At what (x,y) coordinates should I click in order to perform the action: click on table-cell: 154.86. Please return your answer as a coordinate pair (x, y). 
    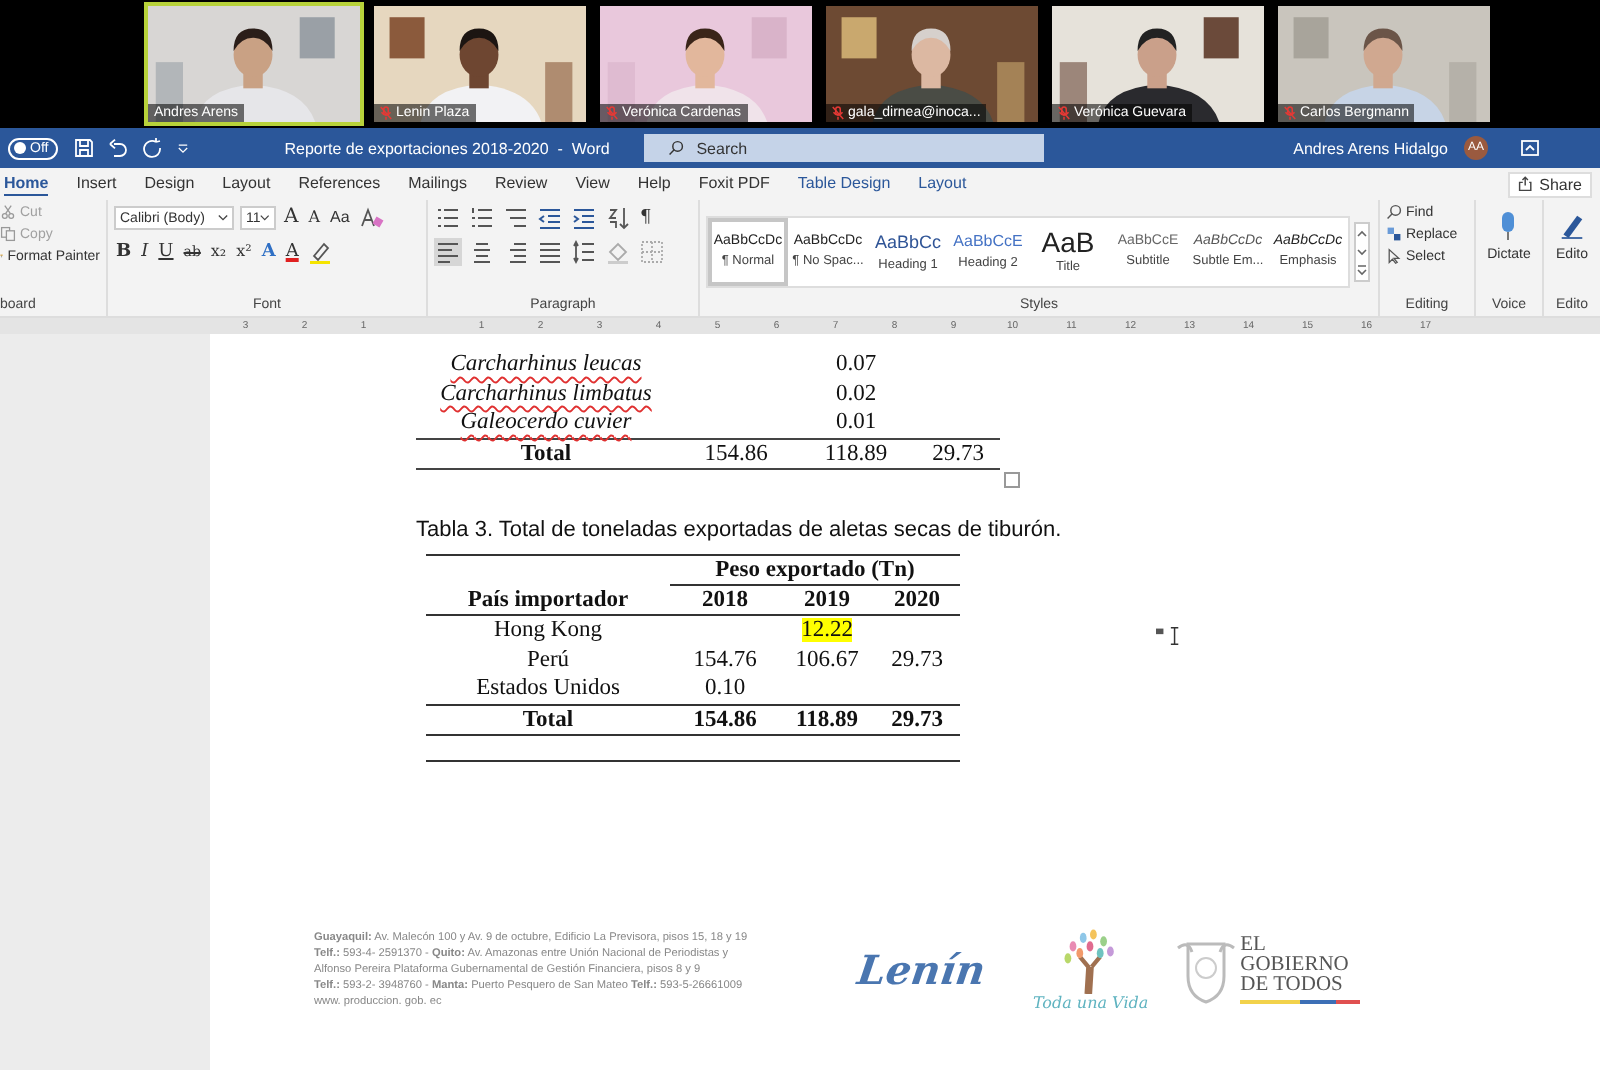
    Looking at the image, I should click on (725, 719).